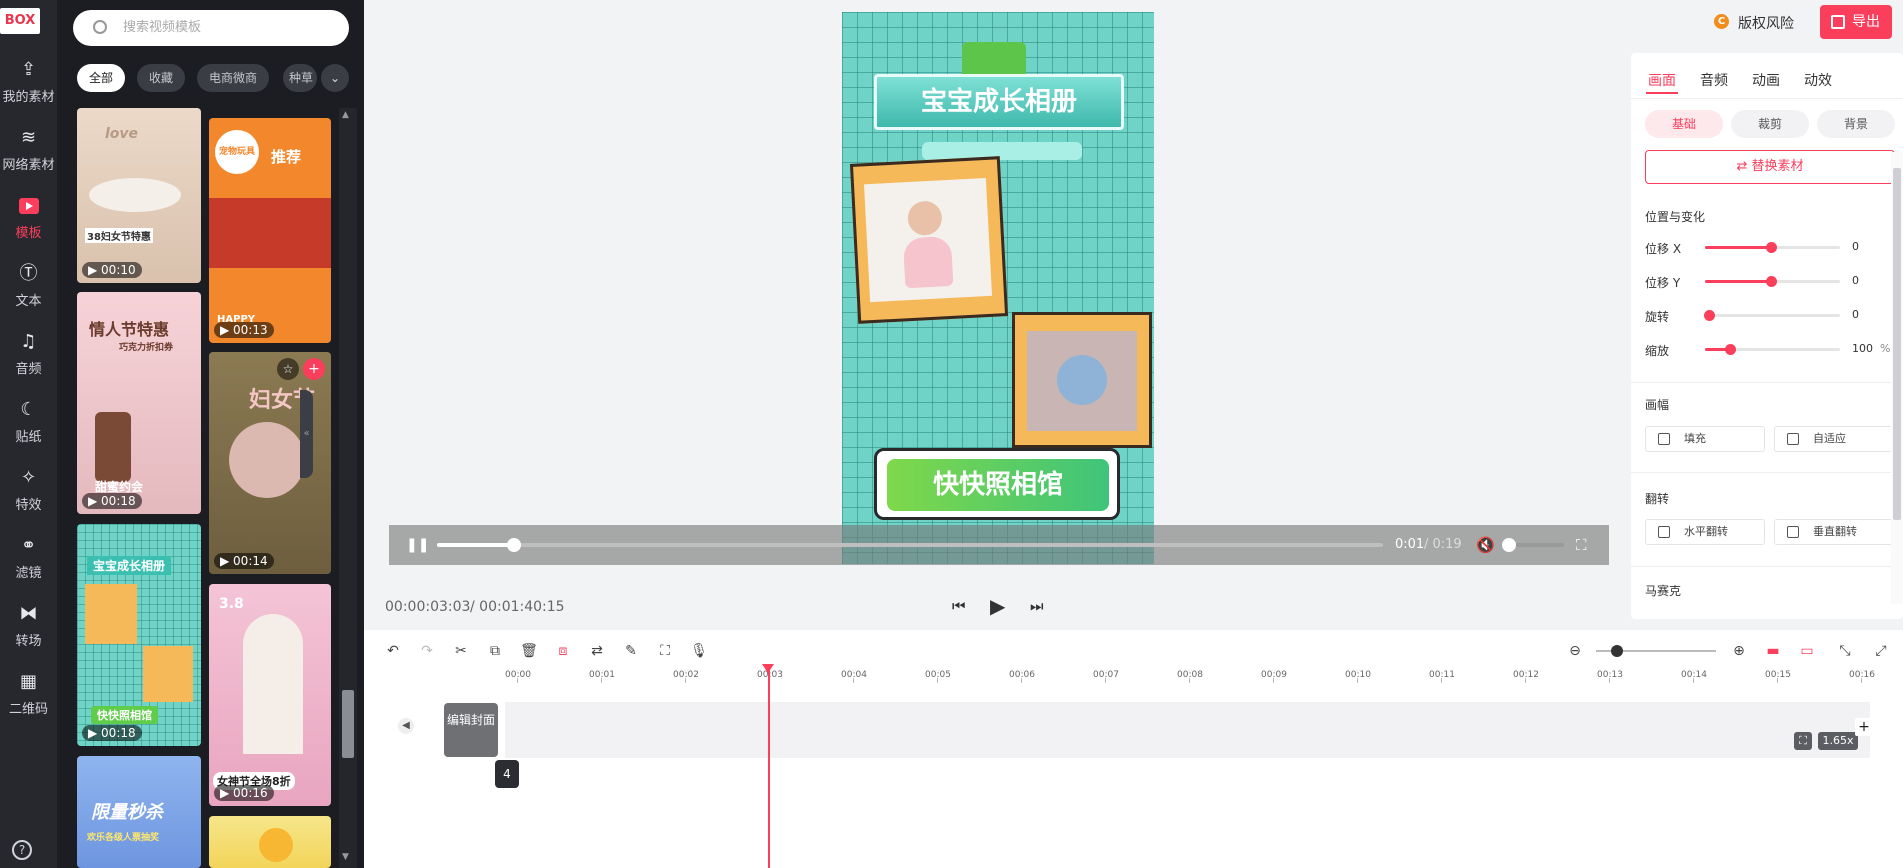 The image size is (1903, 868). Describe the element at coordinates (161, 78) in the screenshot. I see `chip-favorites: 收藏` at that location.